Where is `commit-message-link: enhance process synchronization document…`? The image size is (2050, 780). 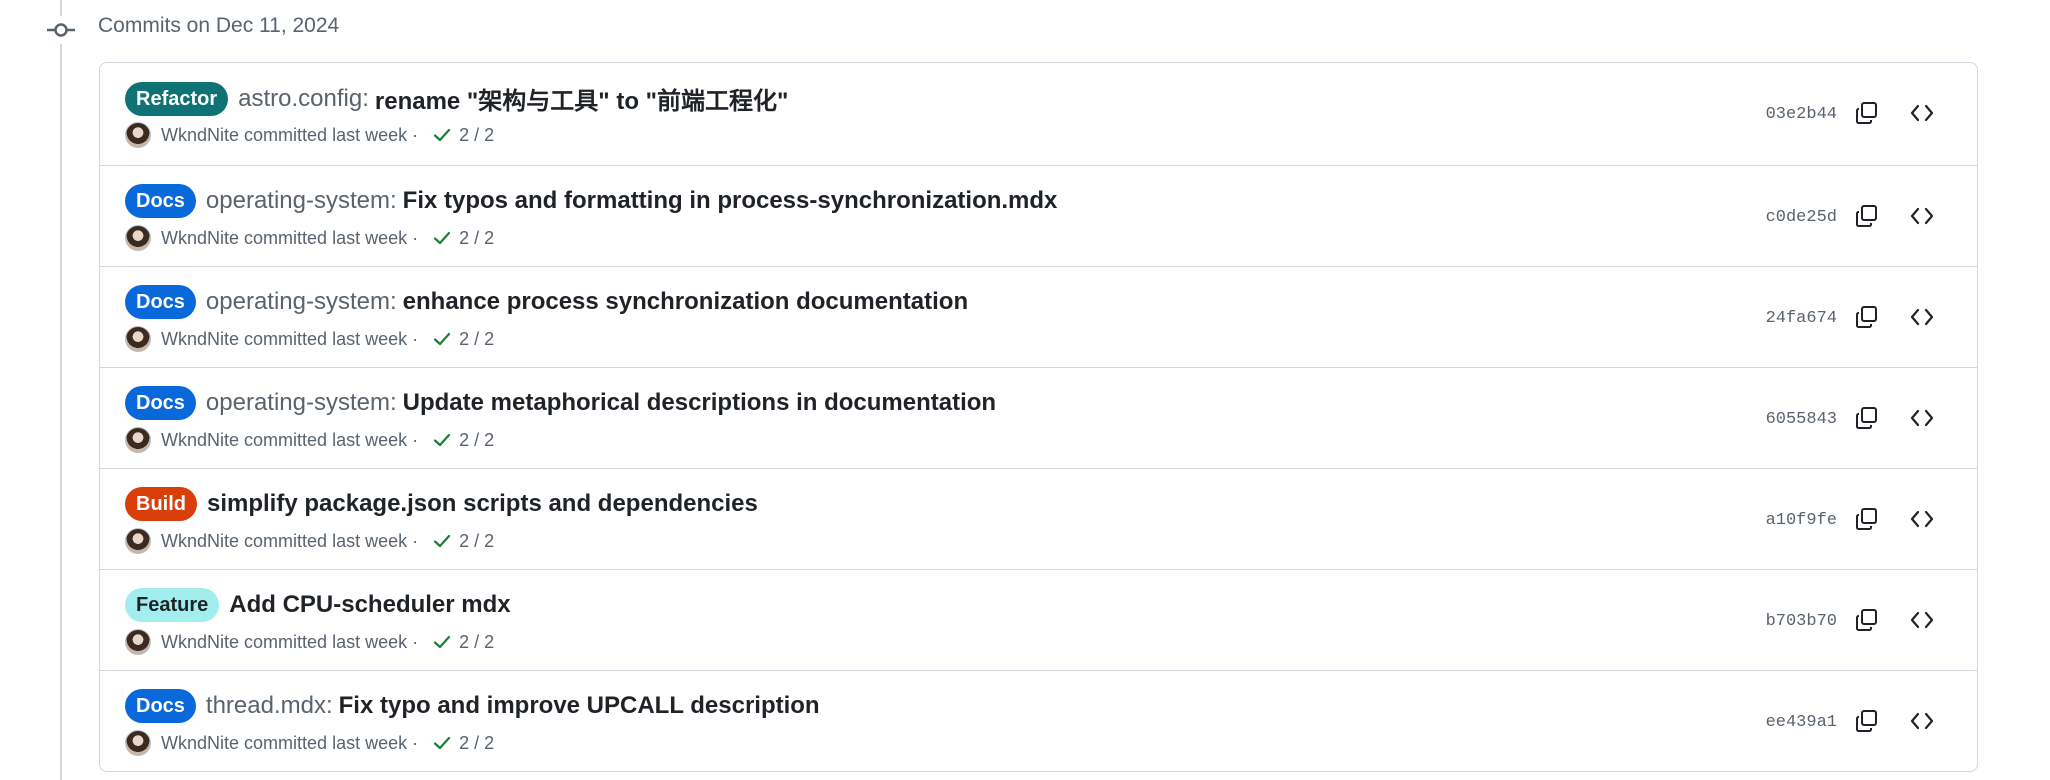
commit-message-link: enhance process synchronization document… is located at coordinates (685, 302).